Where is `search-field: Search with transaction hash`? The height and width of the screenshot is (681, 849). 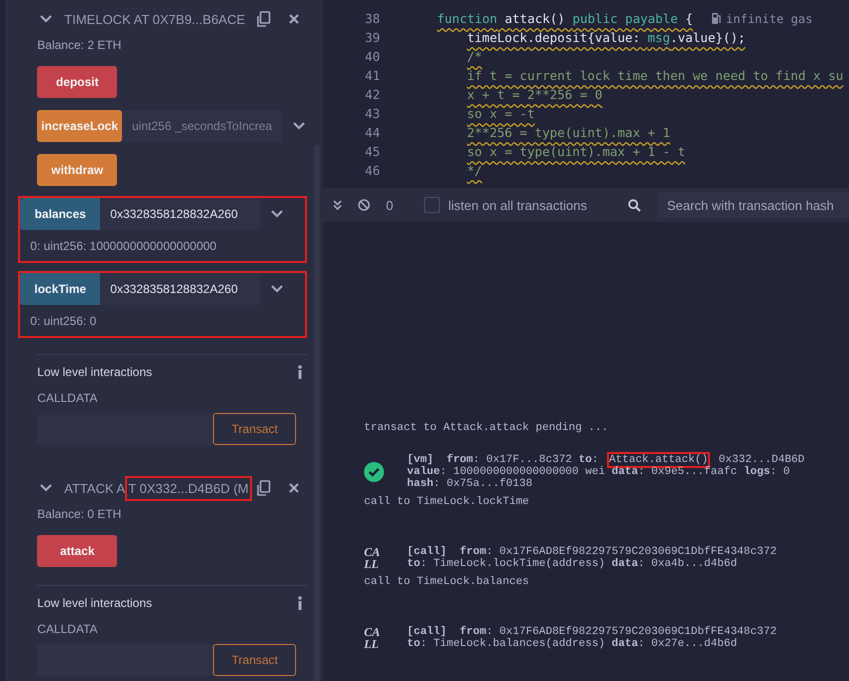
search-field: Search with transaction hash is located at coordinates (752, 205).